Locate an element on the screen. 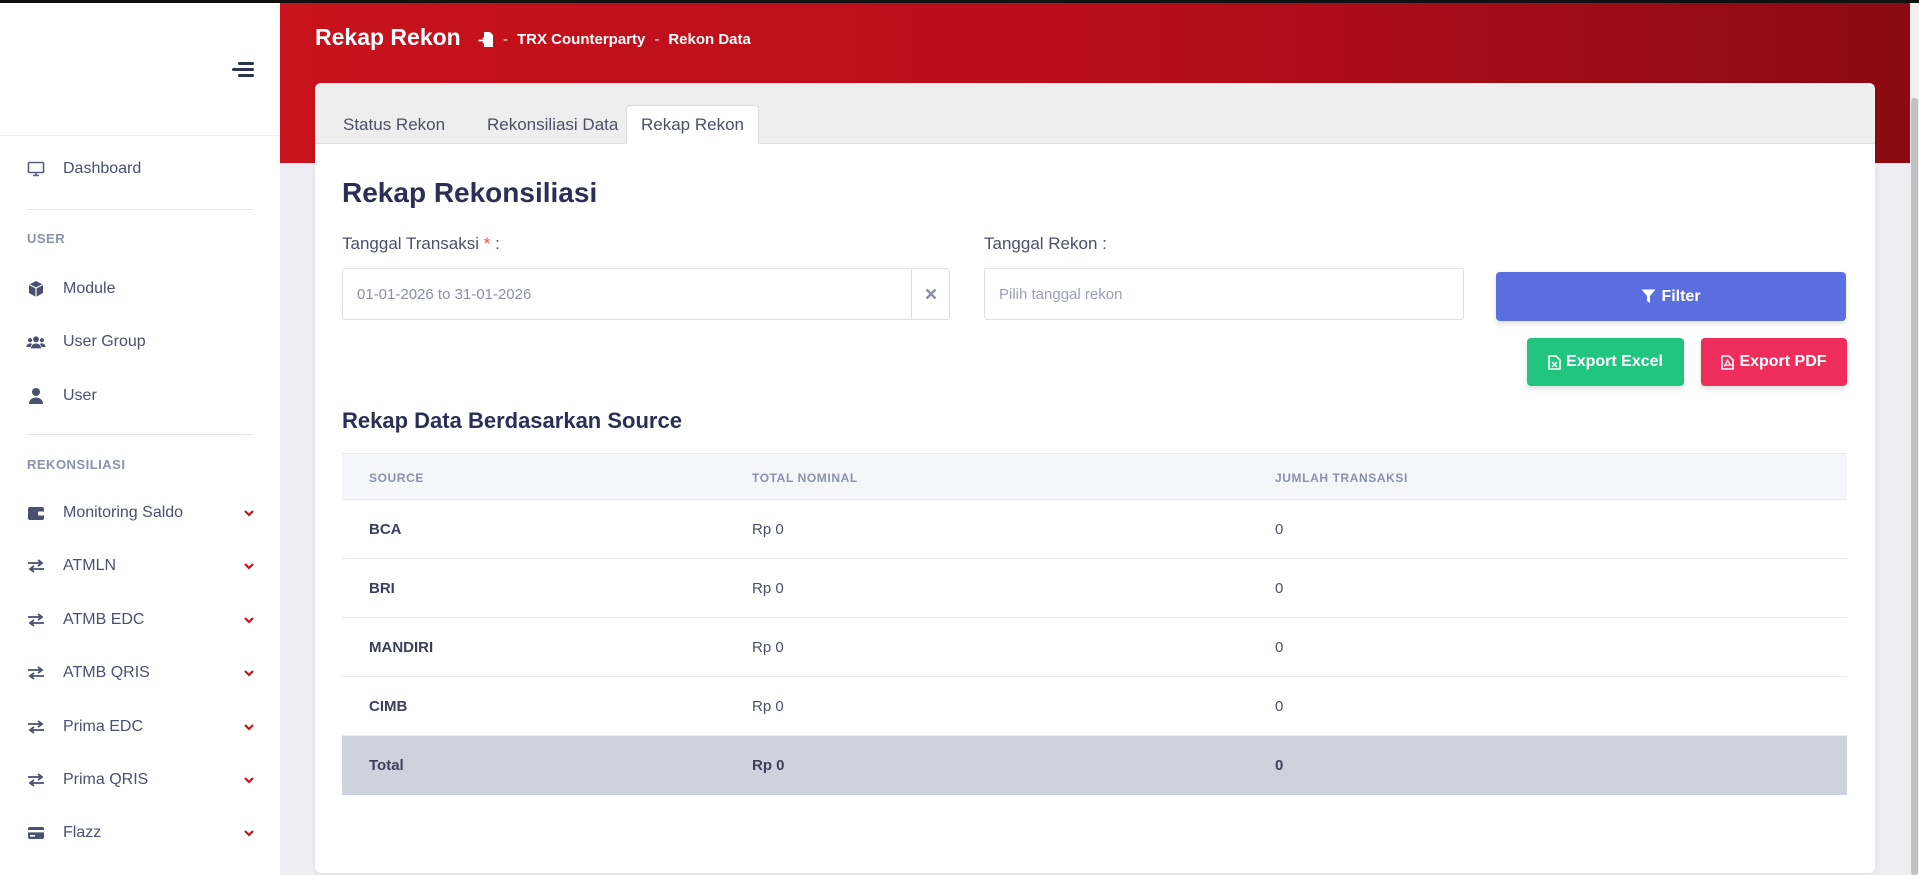  sidebar-item-label: Dashboard is located at coordinates (102, 168).